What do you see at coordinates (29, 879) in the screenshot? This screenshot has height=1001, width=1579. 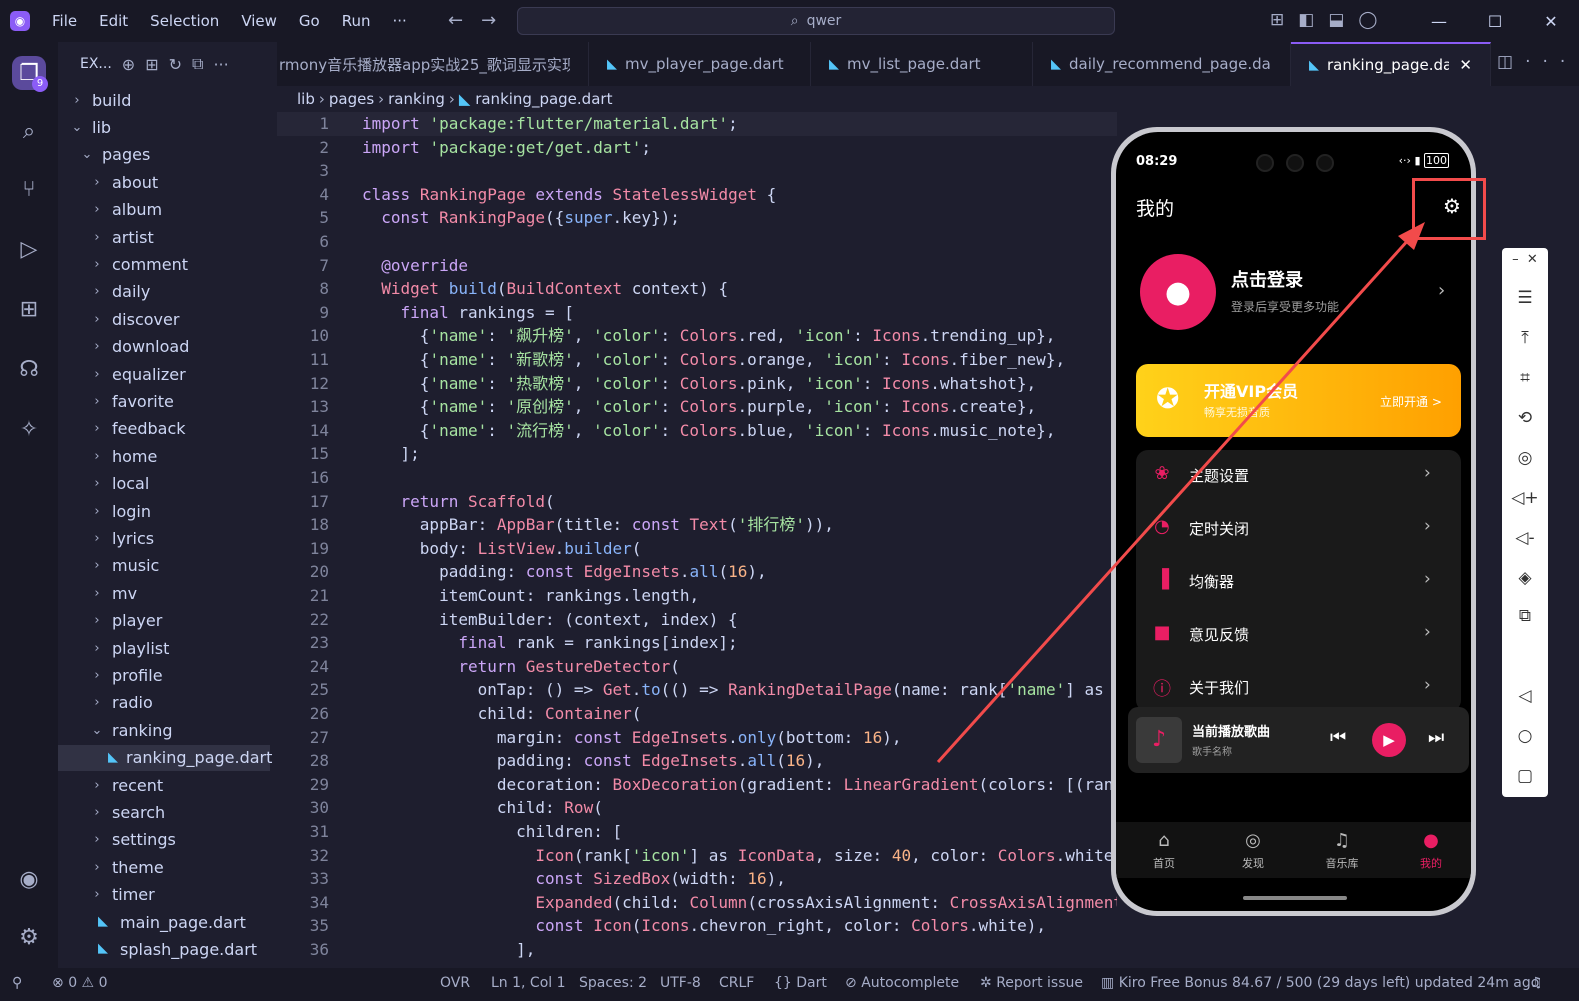 I see `account-icon: ◉` at bounding box center [29, 879].